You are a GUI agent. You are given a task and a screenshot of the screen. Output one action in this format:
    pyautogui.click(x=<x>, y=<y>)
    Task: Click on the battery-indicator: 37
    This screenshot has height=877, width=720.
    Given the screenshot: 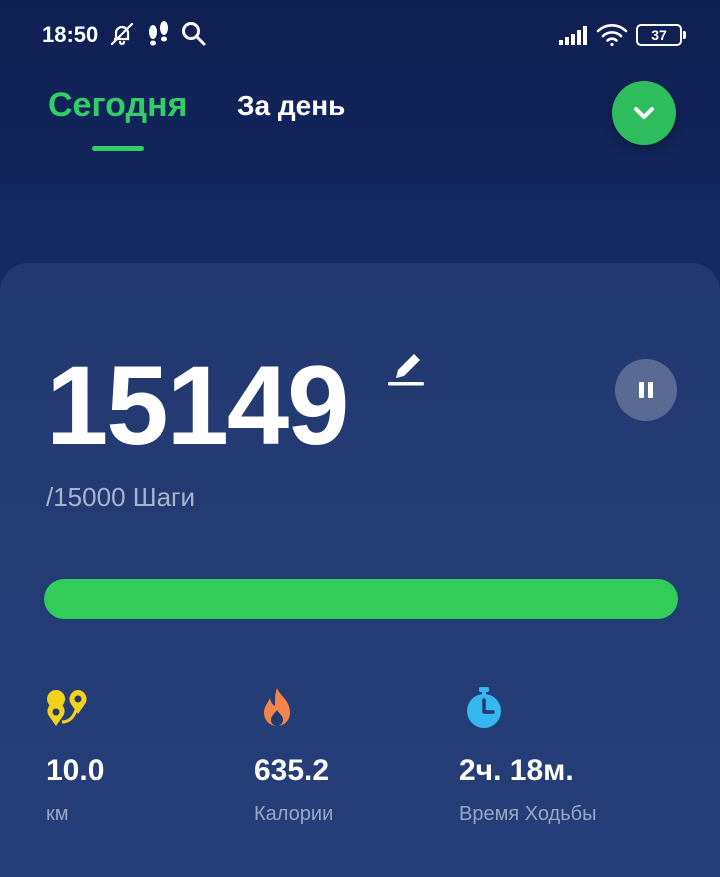 What is the action you would take?
    pyautogui.click(x=661, y=35)
    